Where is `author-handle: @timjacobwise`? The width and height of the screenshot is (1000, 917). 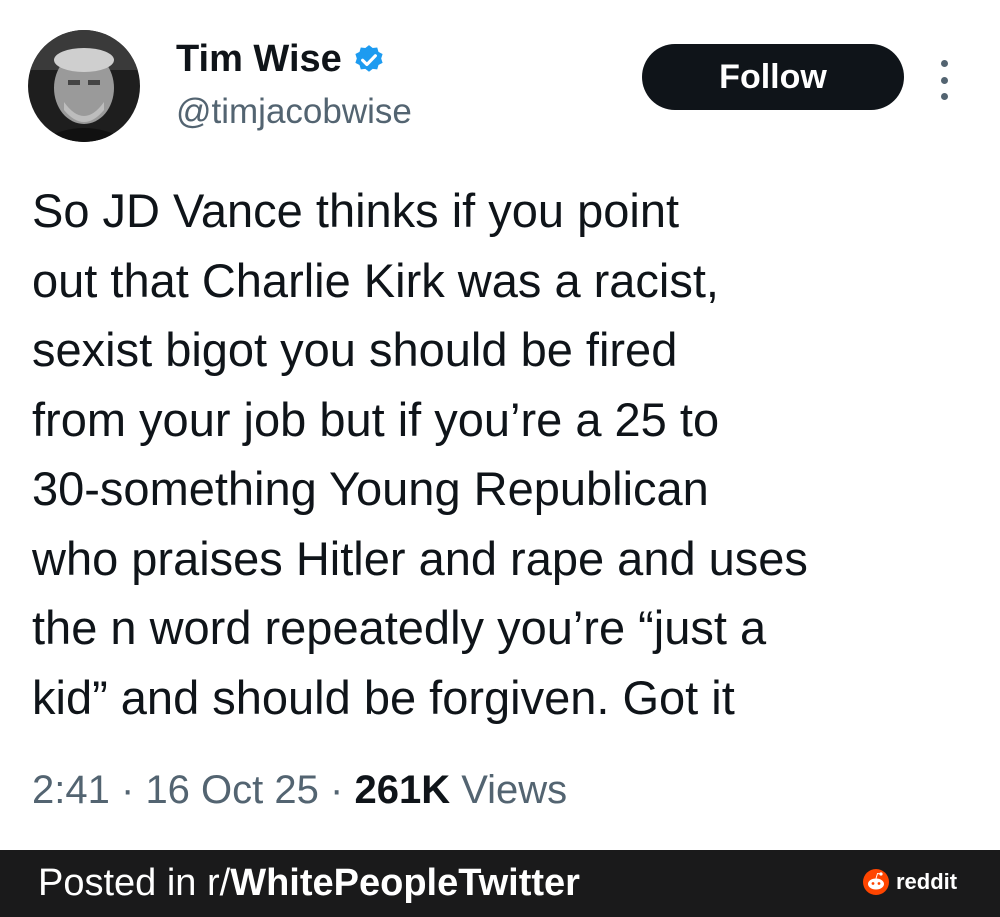
author-handle: @timjacobwise is located at coordinates (294, 112).